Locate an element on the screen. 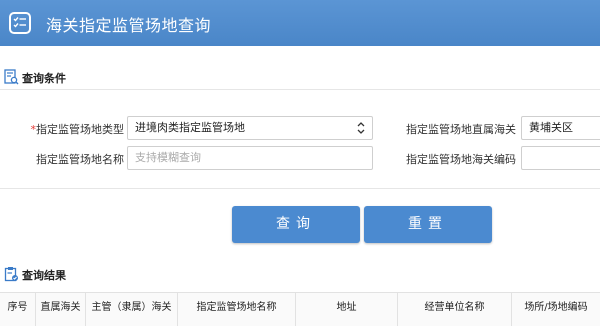  reset-button: 重置 is located at coordinates (428, 224).